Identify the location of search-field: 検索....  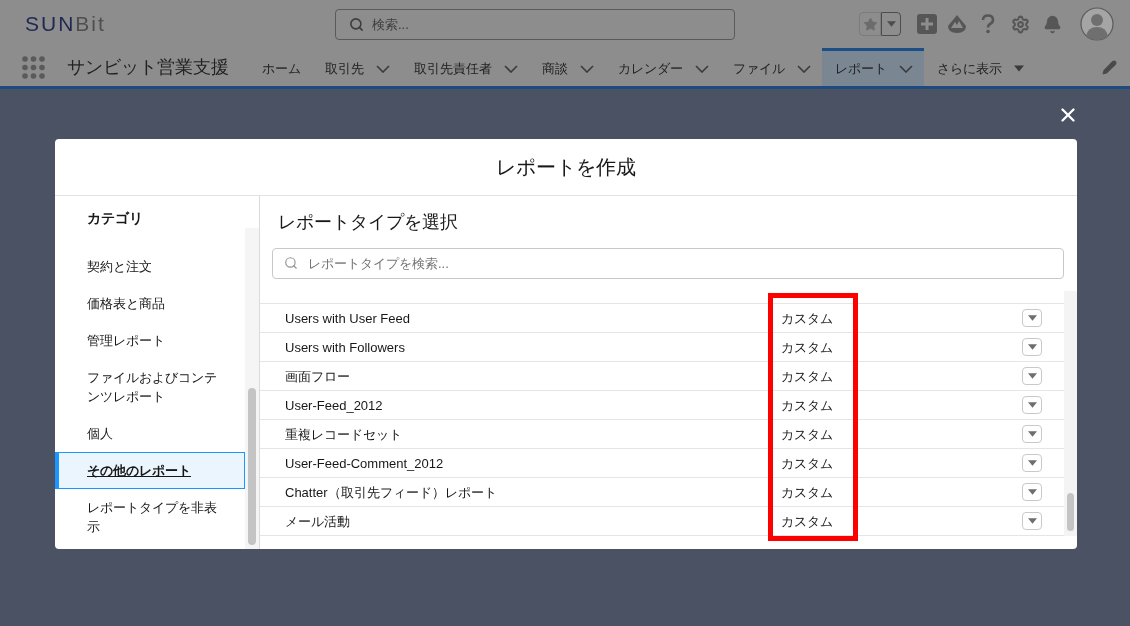
(535, 24).